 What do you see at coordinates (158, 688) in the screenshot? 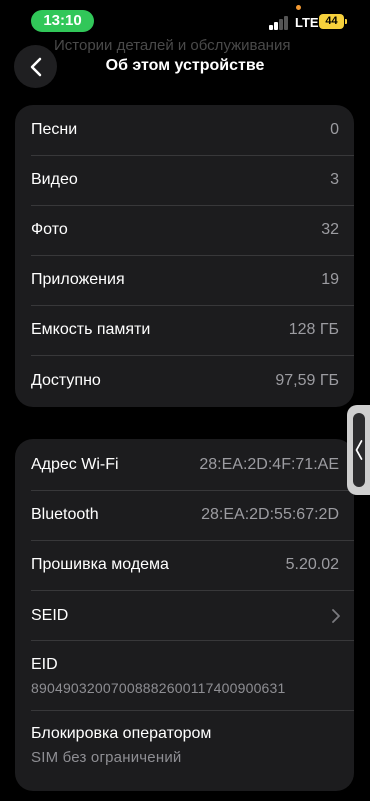
I see `eid-value: 89049032007008882600117400900631` at bounding box center [158, 688].